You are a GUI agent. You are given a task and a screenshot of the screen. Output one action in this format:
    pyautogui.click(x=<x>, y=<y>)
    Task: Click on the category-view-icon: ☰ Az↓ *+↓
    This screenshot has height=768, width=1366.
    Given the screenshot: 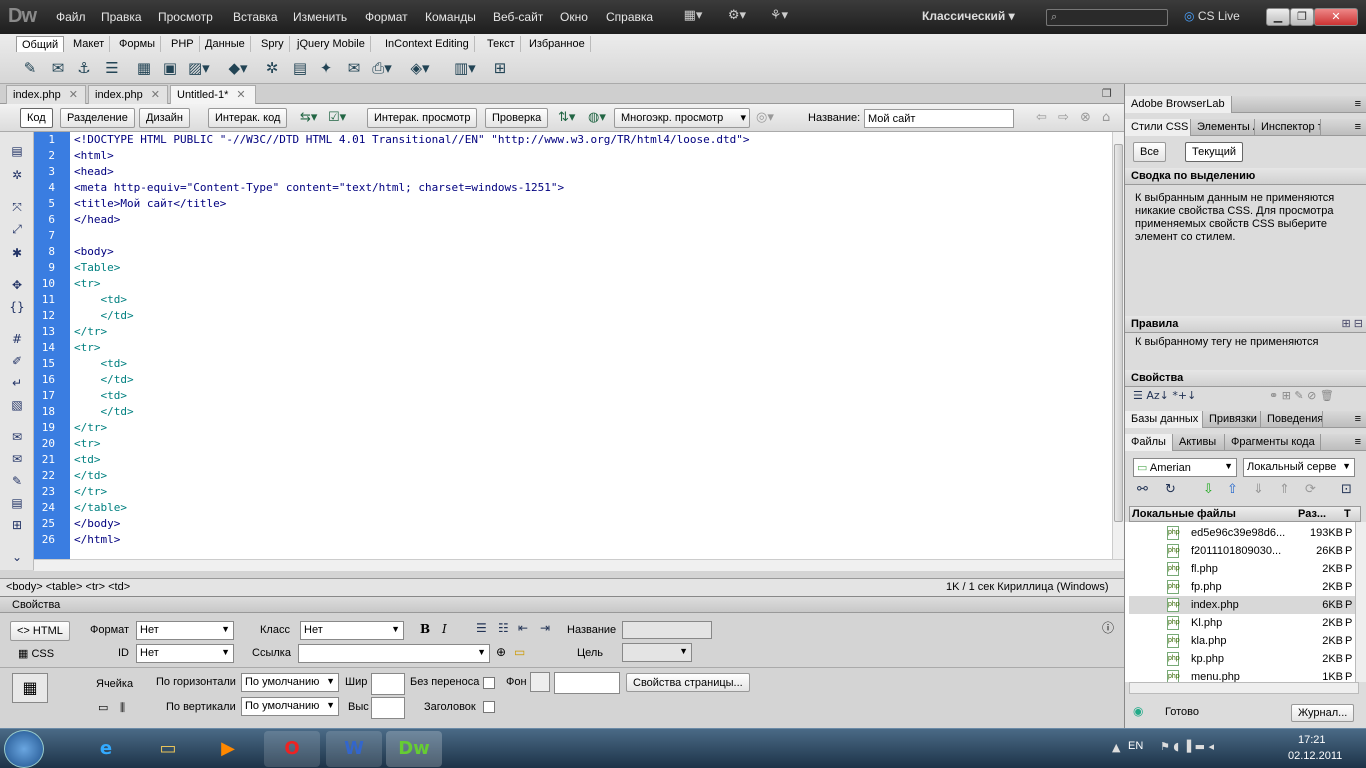 What is the action you would take?
    pyautogui.click(x=1164, y=395)
    